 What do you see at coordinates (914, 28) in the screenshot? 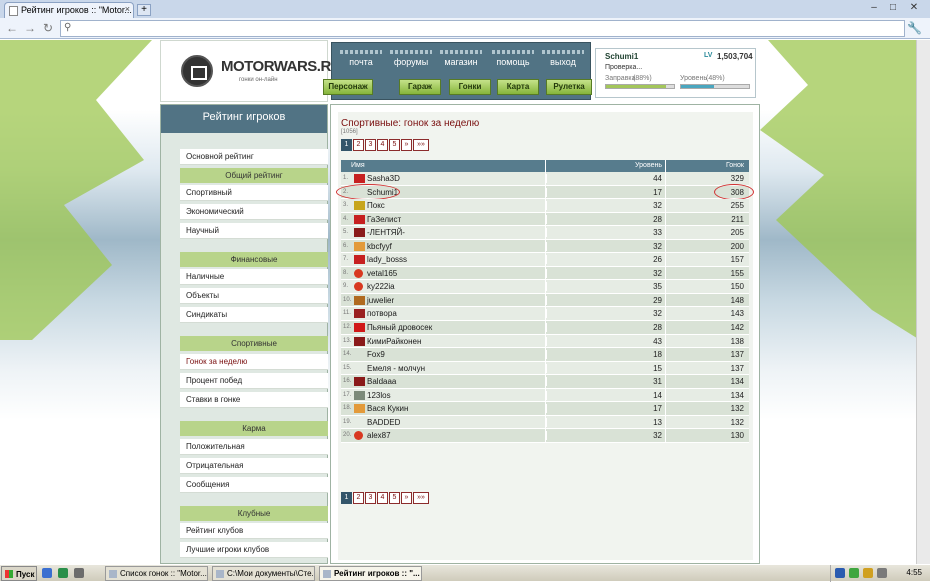
I see `wrench-icon: 🔧` at bounding box center [914, 28].